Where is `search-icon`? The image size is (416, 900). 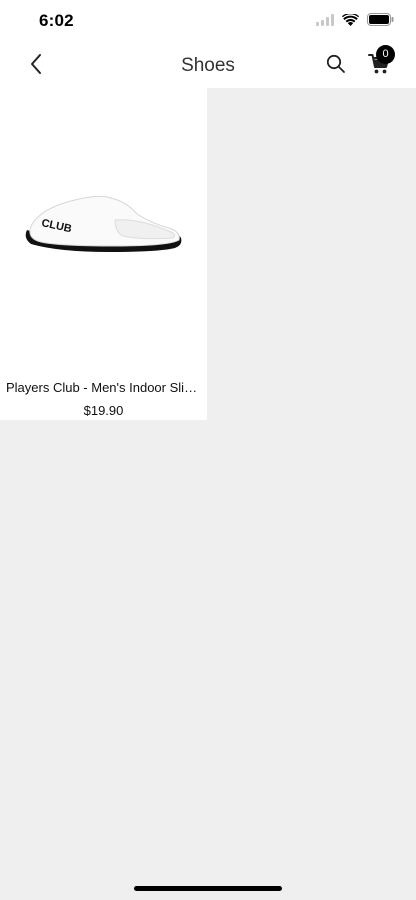
search-icon is located at coordinates (336, 66).